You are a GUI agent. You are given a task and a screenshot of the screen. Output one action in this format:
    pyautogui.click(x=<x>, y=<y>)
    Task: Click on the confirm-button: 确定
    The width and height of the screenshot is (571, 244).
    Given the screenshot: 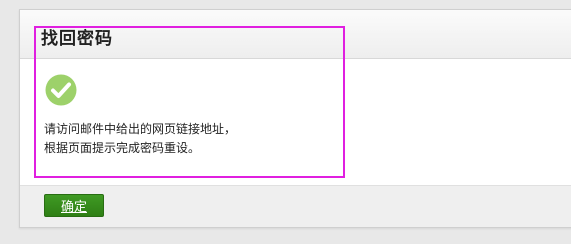 What is the action you would take?
    pyautogui.click(x=74, y=205)
    